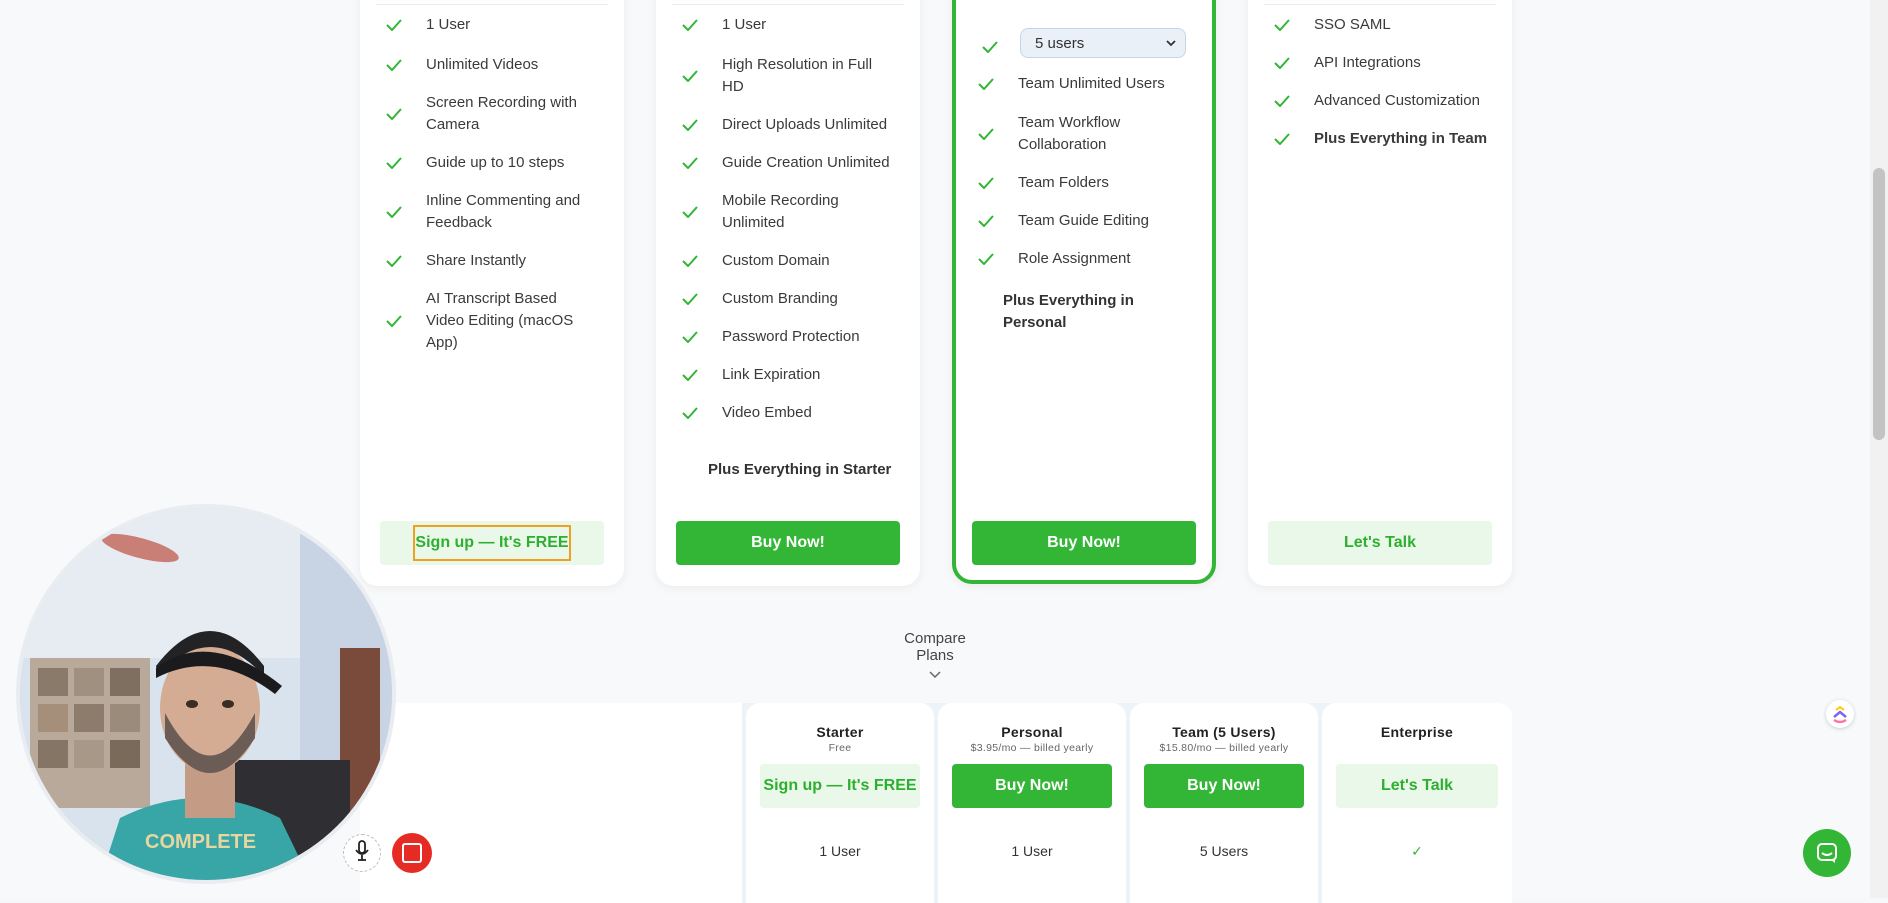 This screenshot has width=1888, height=903. I want to click on scrollbar, so click(1879, 449).